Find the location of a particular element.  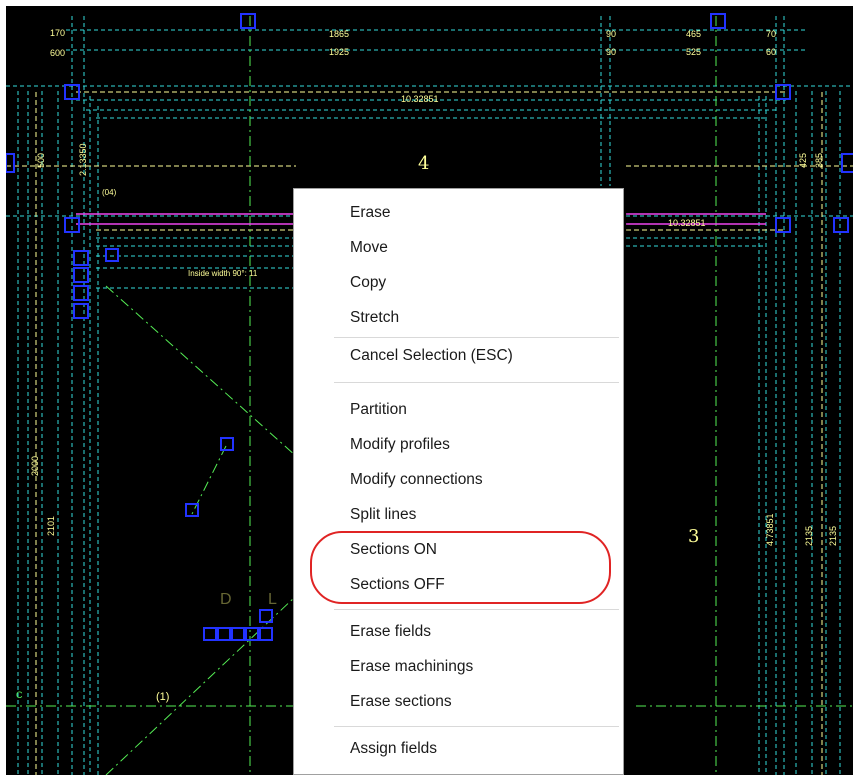

menu-item-modify-profiles: Modify profiles is located at coordinates (458, 445).